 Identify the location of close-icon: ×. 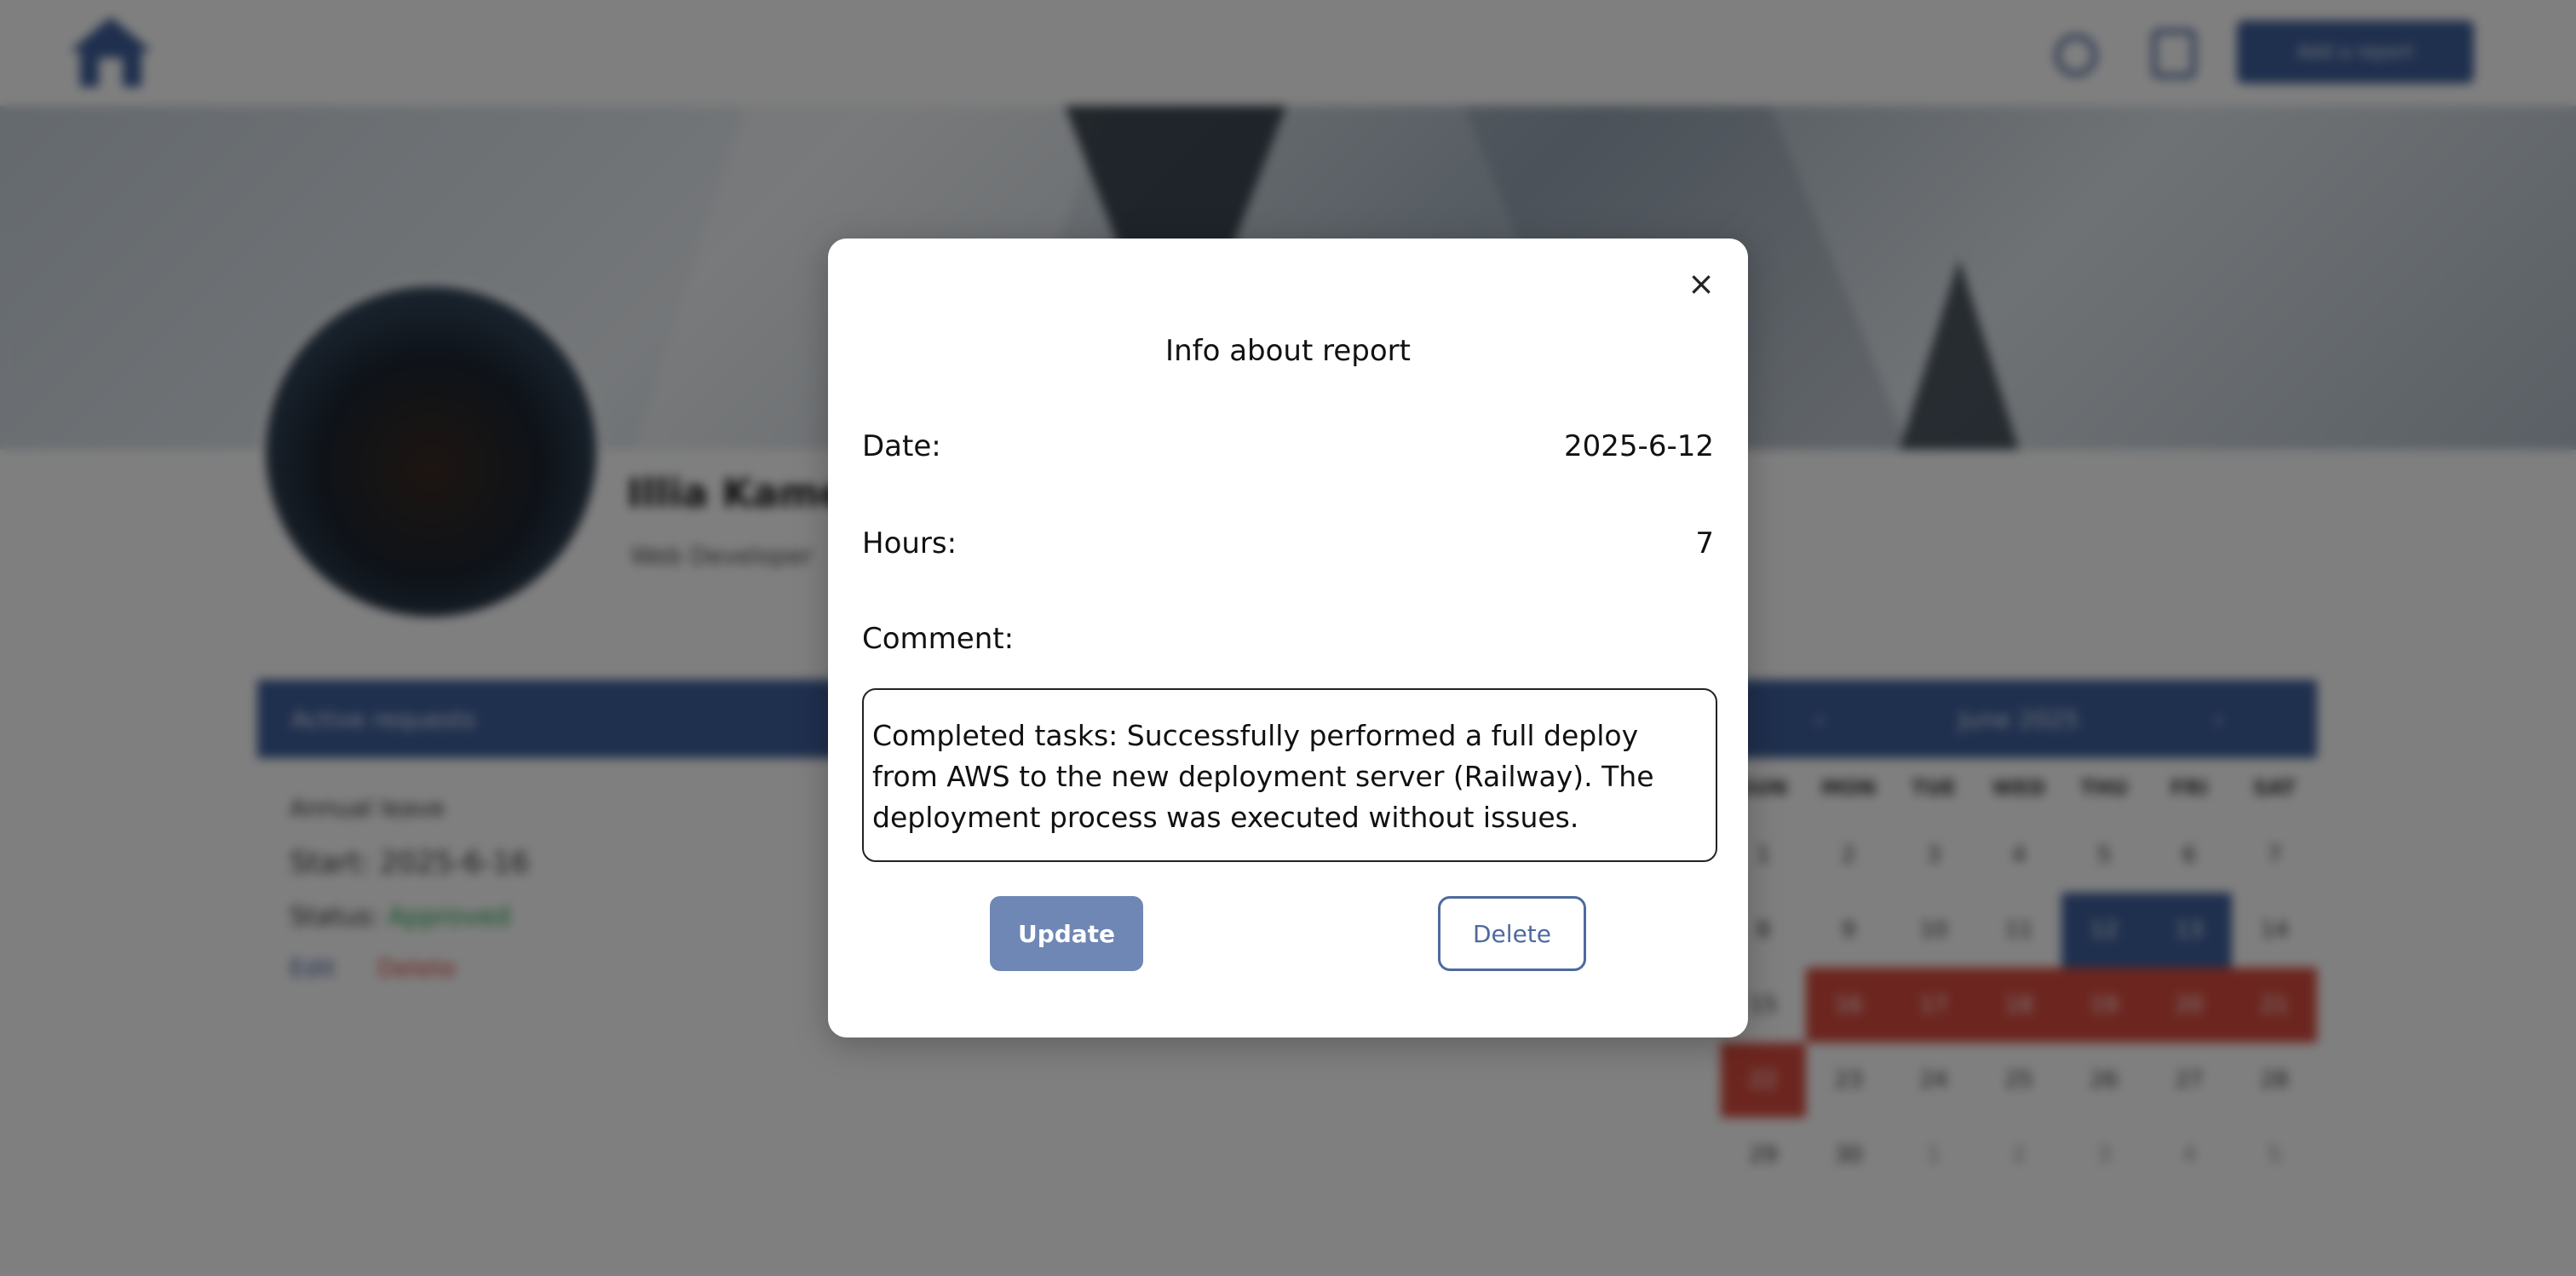
(1701, 283).